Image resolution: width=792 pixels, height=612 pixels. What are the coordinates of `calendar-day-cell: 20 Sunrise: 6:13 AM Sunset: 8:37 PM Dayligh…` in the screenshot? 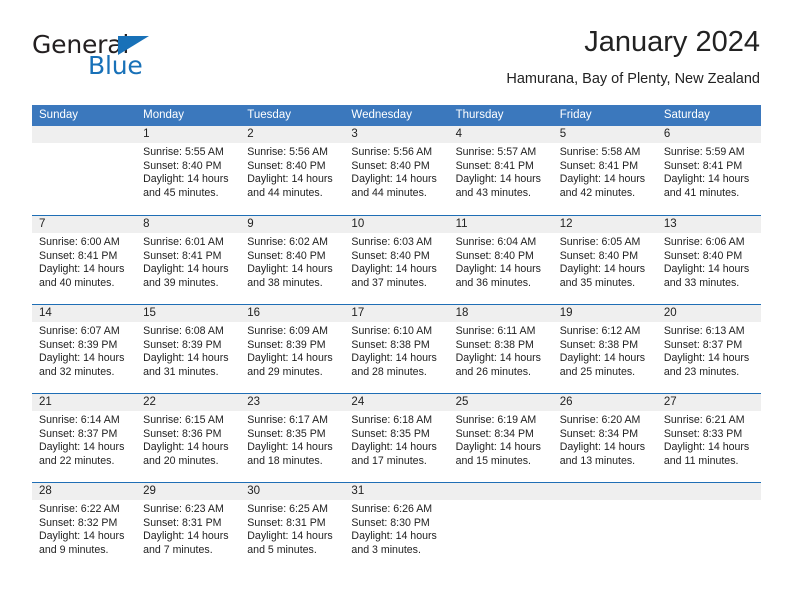 It's located at (708, 349).